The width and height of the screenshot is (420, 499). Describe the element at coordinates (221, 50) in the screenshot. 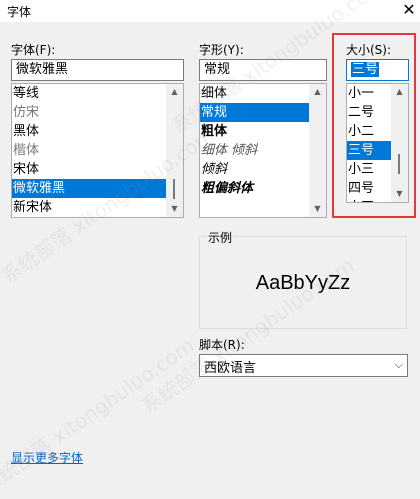

I see `style-label: 字形(Y):` at that location.